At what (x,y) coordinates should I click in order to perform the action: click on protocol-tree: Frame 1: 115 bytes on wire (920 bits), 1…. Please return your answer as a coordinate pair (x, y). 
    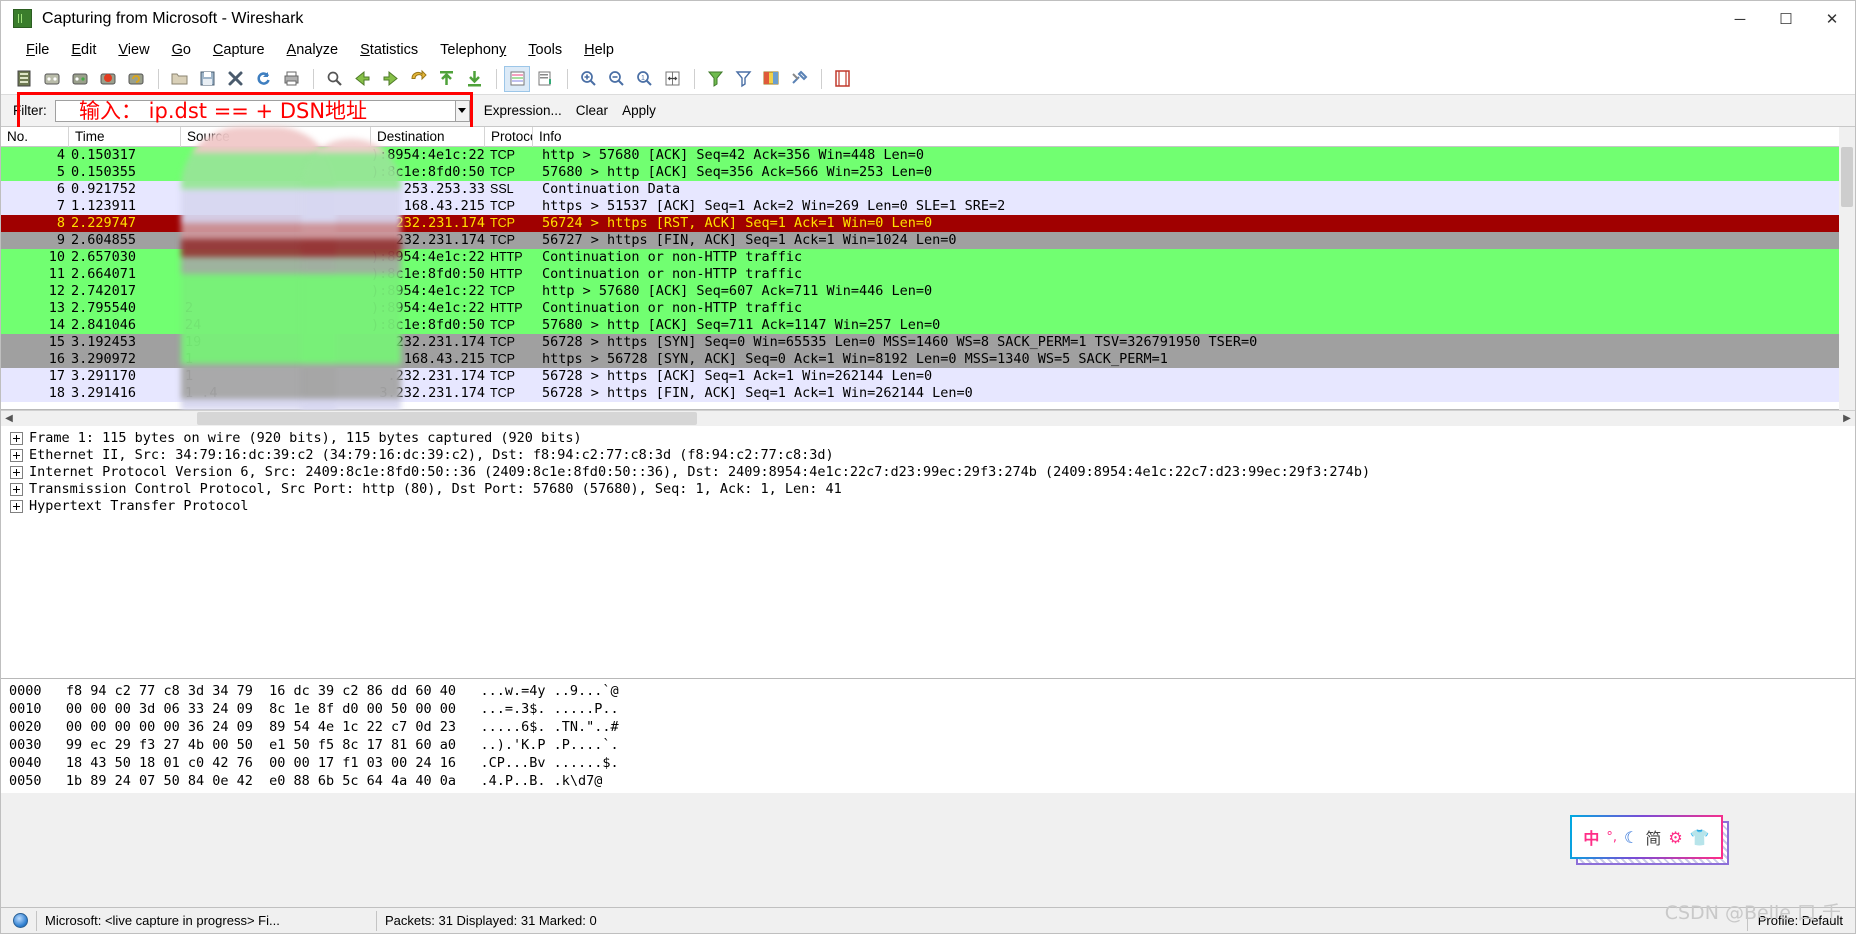
    Looking at the image, I should click on (929, 472).